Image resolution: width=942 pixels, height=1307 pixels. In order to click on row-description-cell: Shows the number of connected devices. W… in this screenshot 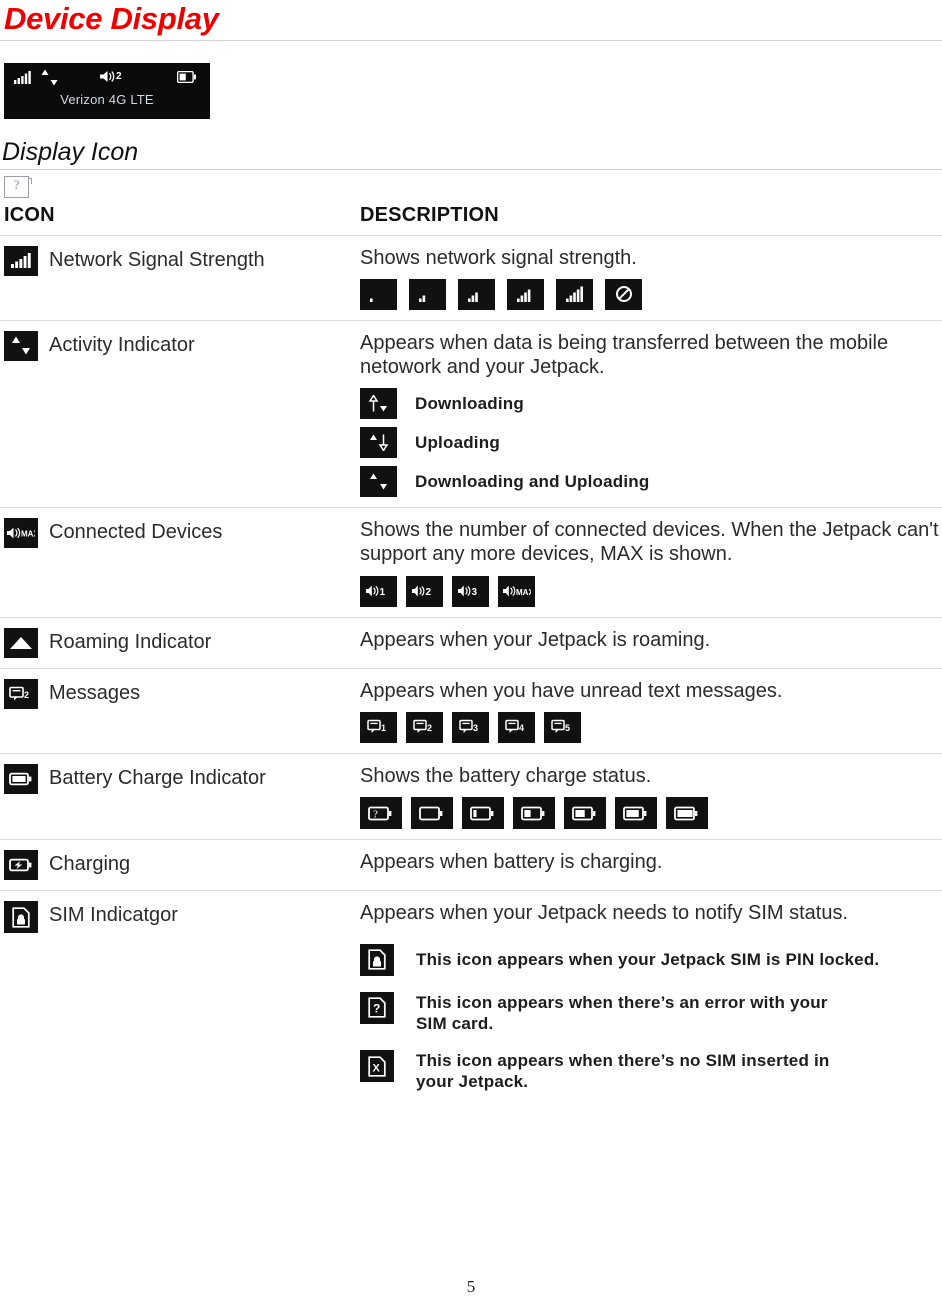, I will do `click(645, 562)`.